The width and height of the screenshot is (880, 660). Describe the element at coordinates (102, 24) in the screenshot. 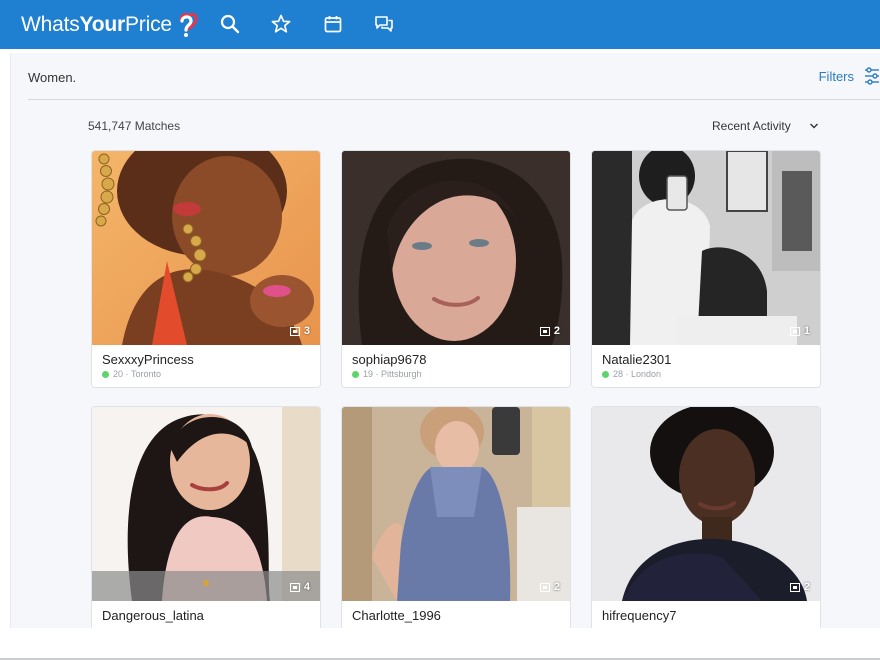

I see `logo-text-your: Your` at that location.